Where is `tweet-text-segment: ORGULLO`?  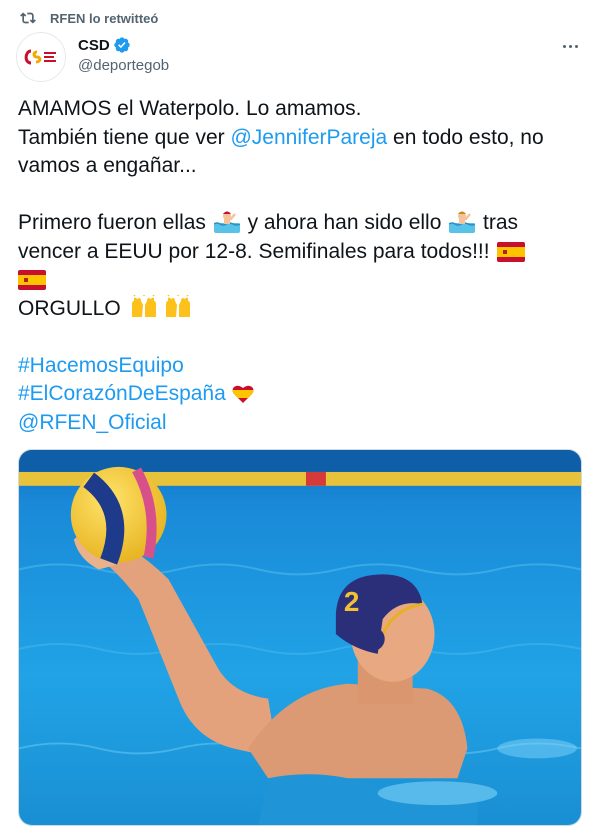 tweet-text-segment: ORGULLO is located at coordinates (72, 308).